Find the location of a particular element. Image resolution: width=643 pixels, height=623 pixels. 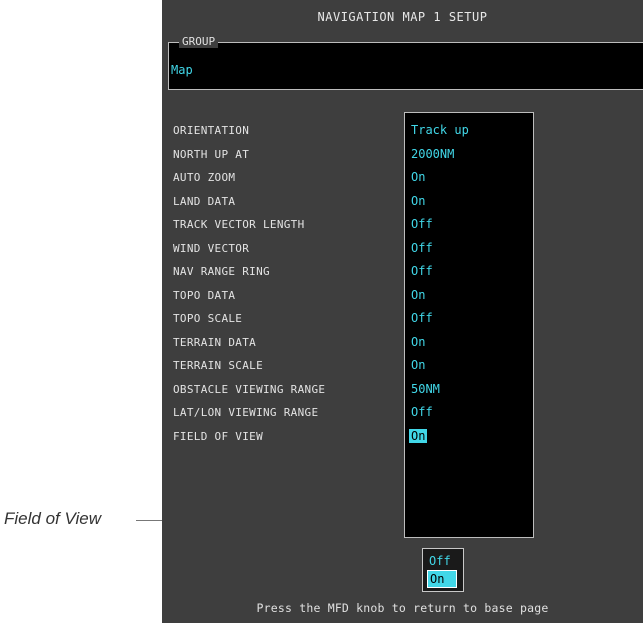

setting-label-lat-lon-viewing-range: LAT/LON VIEWING RANGE is located at coordinates (246, 412).